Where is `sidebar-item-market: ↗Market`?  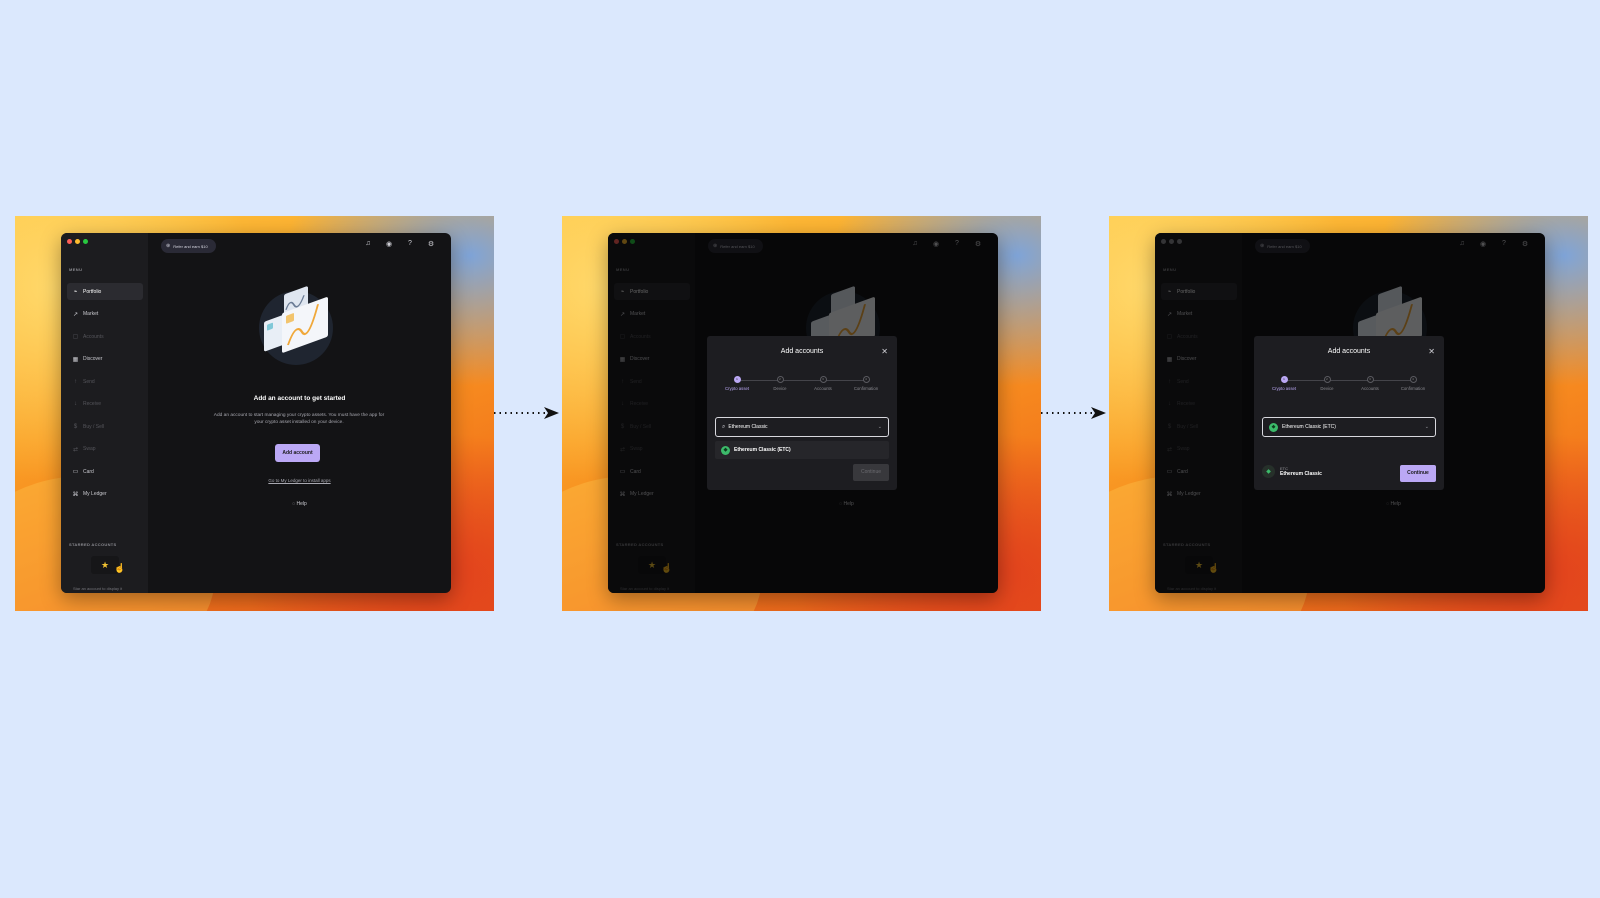 sidebar-item-market: ↗Market is located at coordinates (105, 314).